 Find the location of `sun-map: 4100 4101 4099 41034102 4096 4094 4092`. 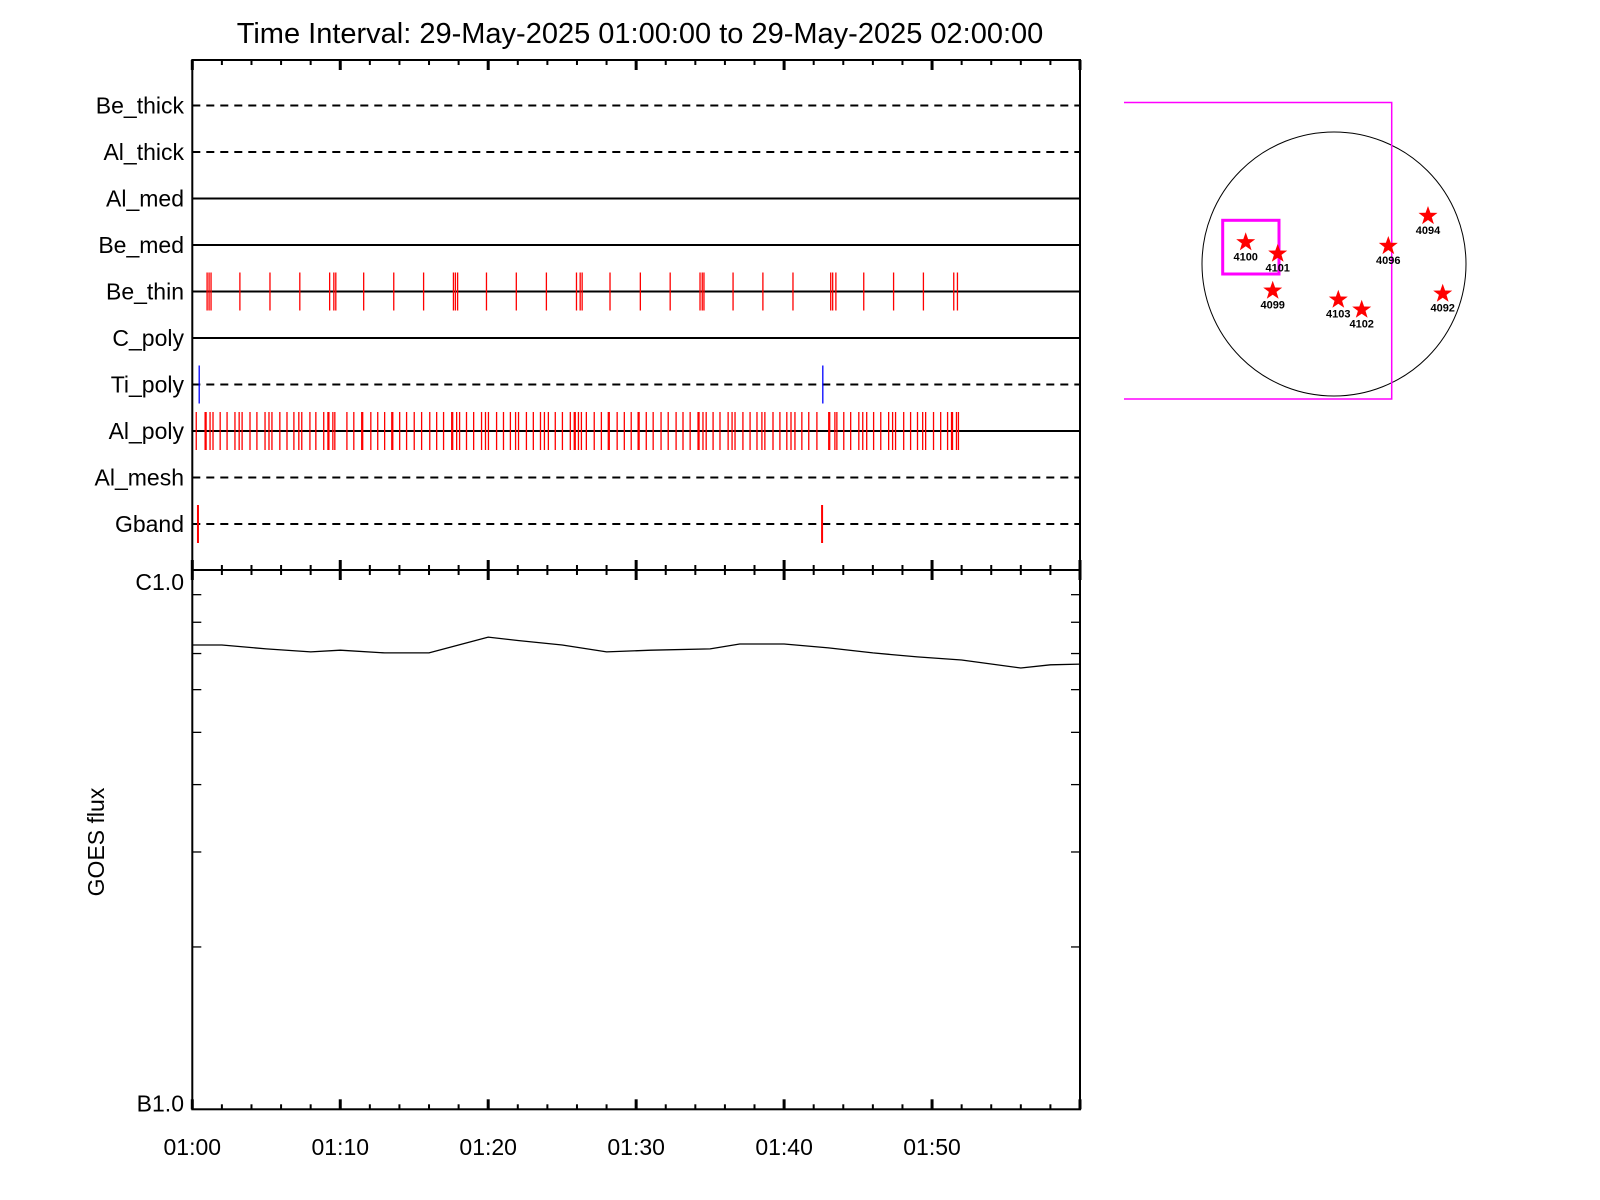

sun-map: 4100 4101 4099 41034102 4096 4094 4092 is located at coordinates (1295, 250).